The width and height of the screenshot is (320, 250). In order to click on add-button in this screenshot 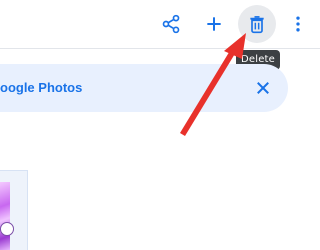, I will do `click(214, 24)`.